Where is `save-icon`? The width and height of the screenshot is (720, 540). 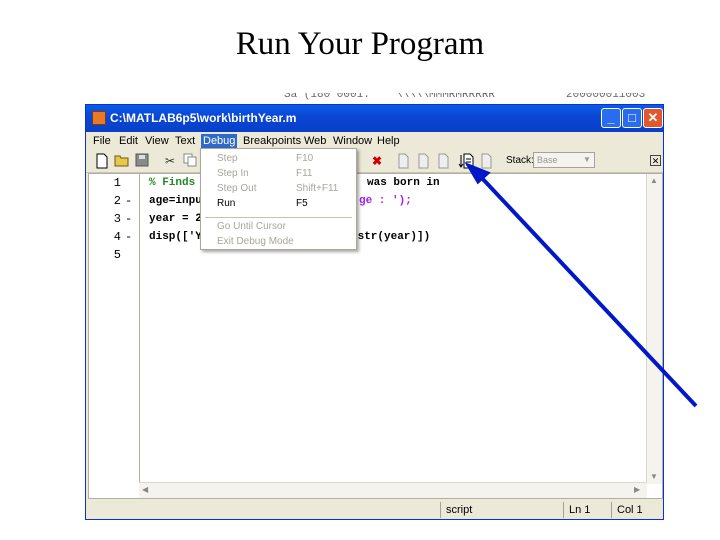
save-icon is located at coordinates (142, 161).